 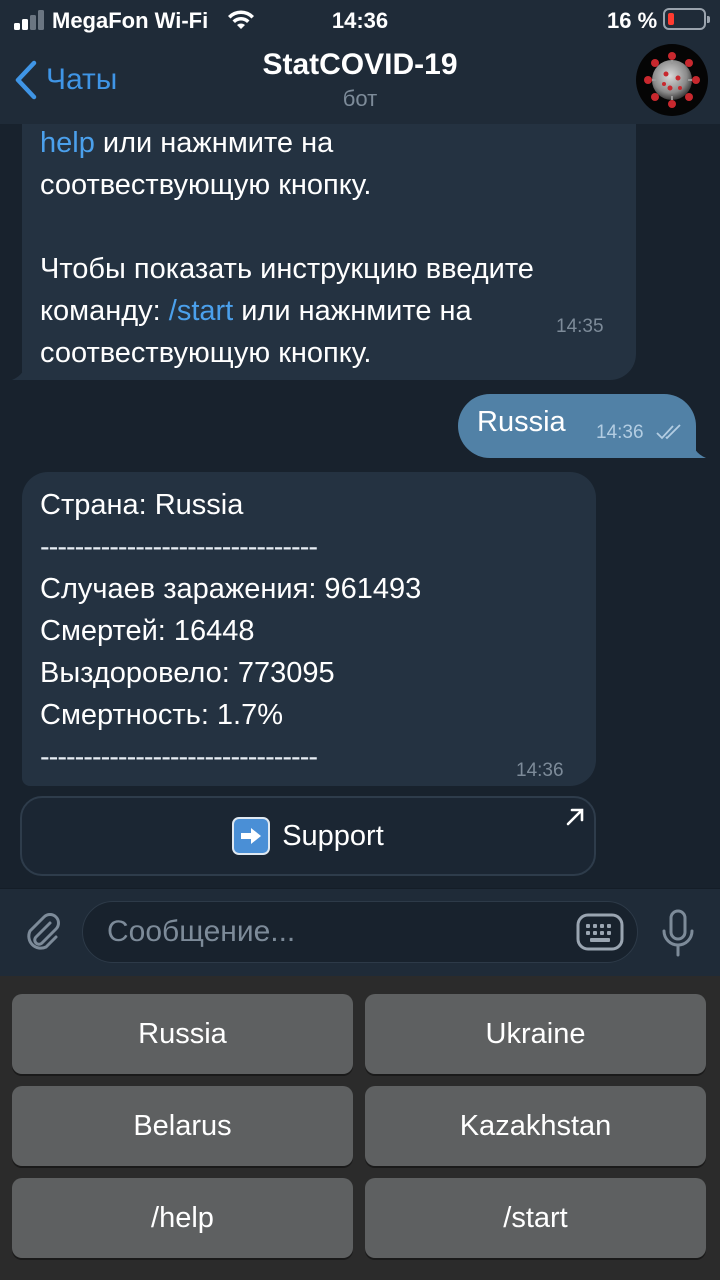 What do you see at coordinates (31, 20) in the screenshot?
I see `cellular-signal-icon` at bounding box center [31, 20].